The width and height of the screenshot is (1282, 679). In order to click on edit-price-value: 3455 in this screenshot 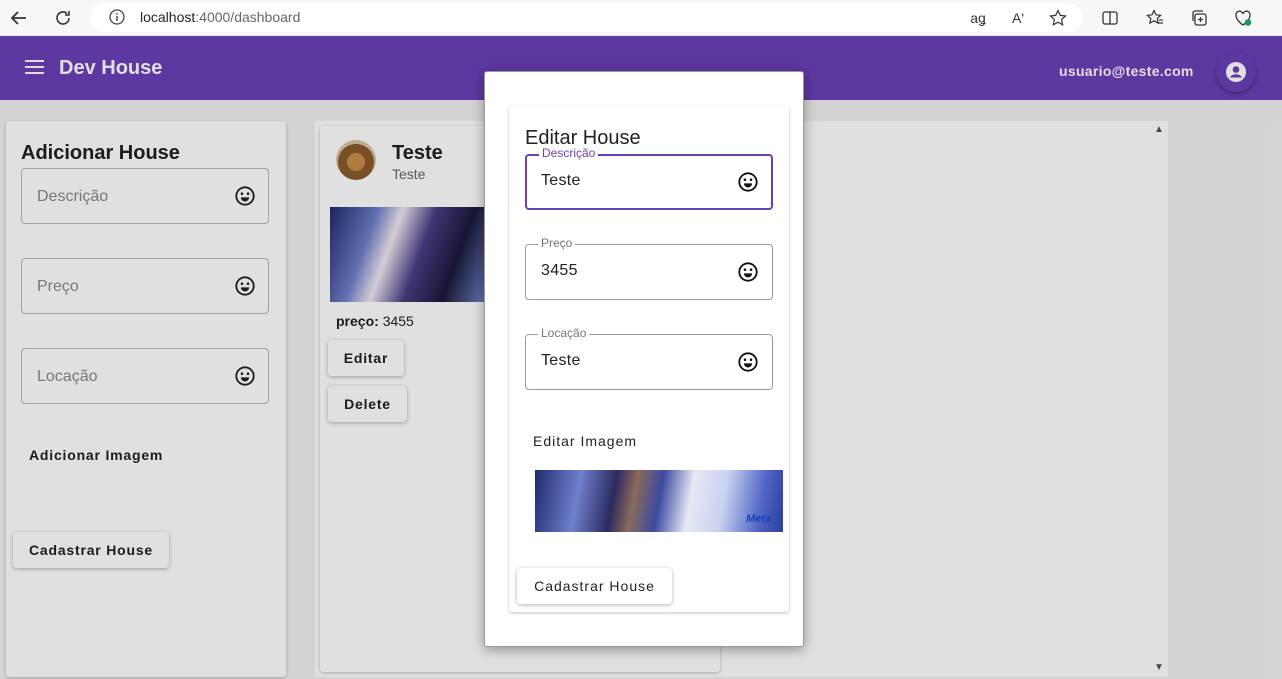, I will do `click(559, 270)`.